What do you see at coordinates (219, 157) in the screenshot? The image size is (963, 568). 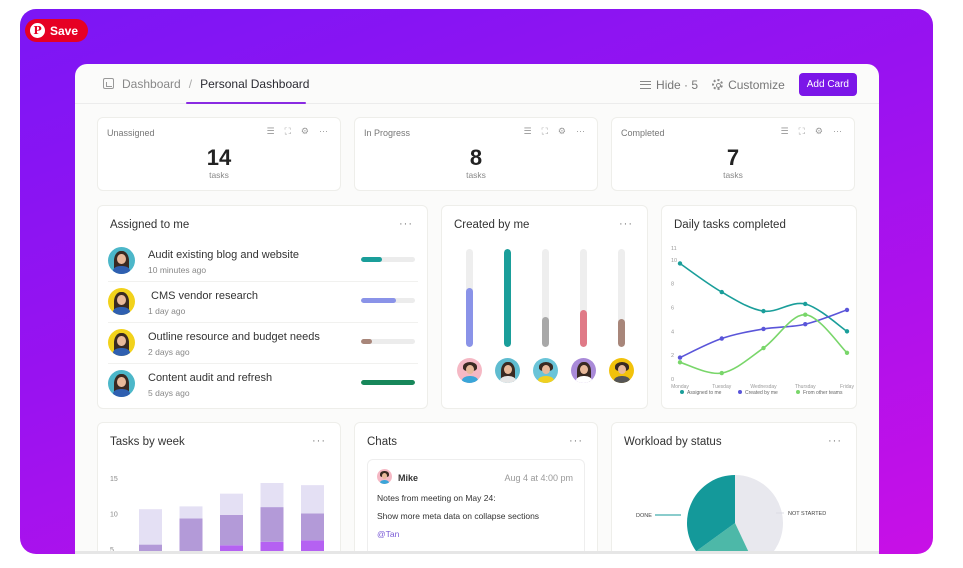 I see `stat-value: 14` at bounding box center [219, 157].